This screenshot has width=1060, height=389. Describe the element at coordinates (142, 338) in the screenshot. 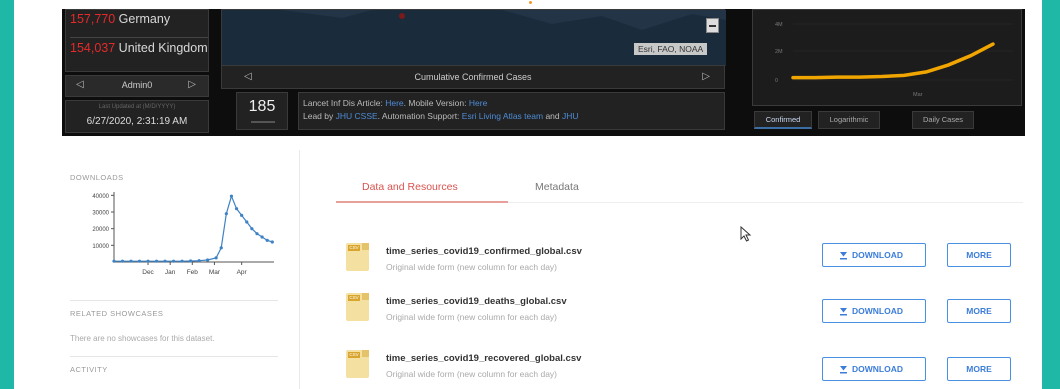

I see `related-showcases-empty: There are no showcases for this dataset.` at that location.